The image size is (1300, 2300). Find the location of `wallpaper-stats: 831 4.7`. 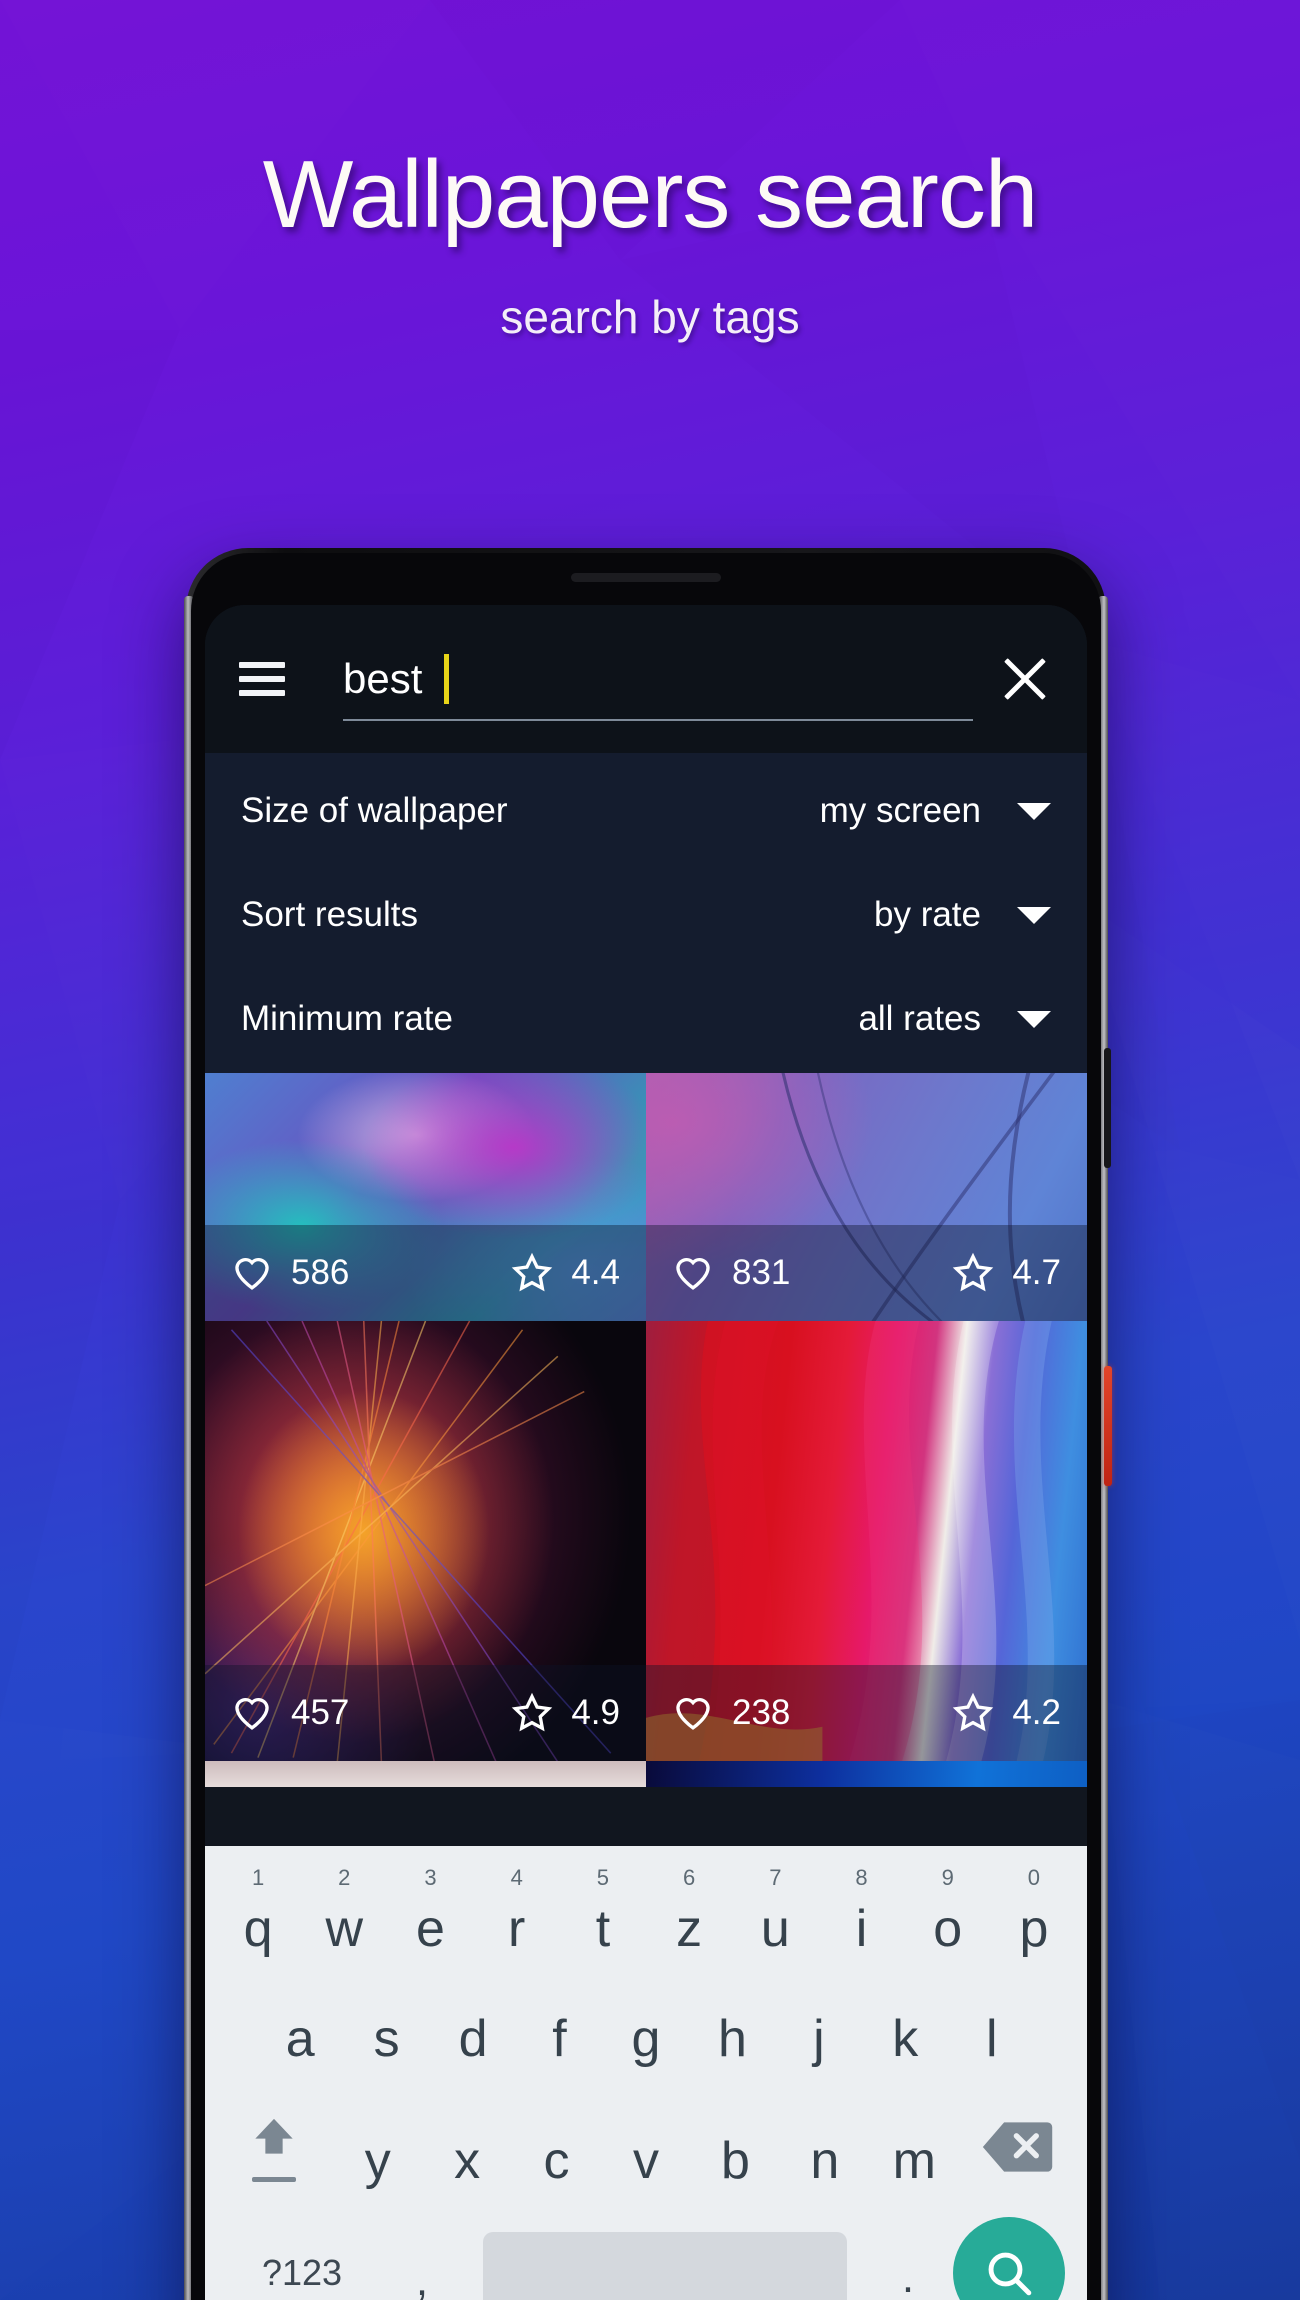

wallpaper-stats: 831 4.7 is located at coordinates (866, 1273).